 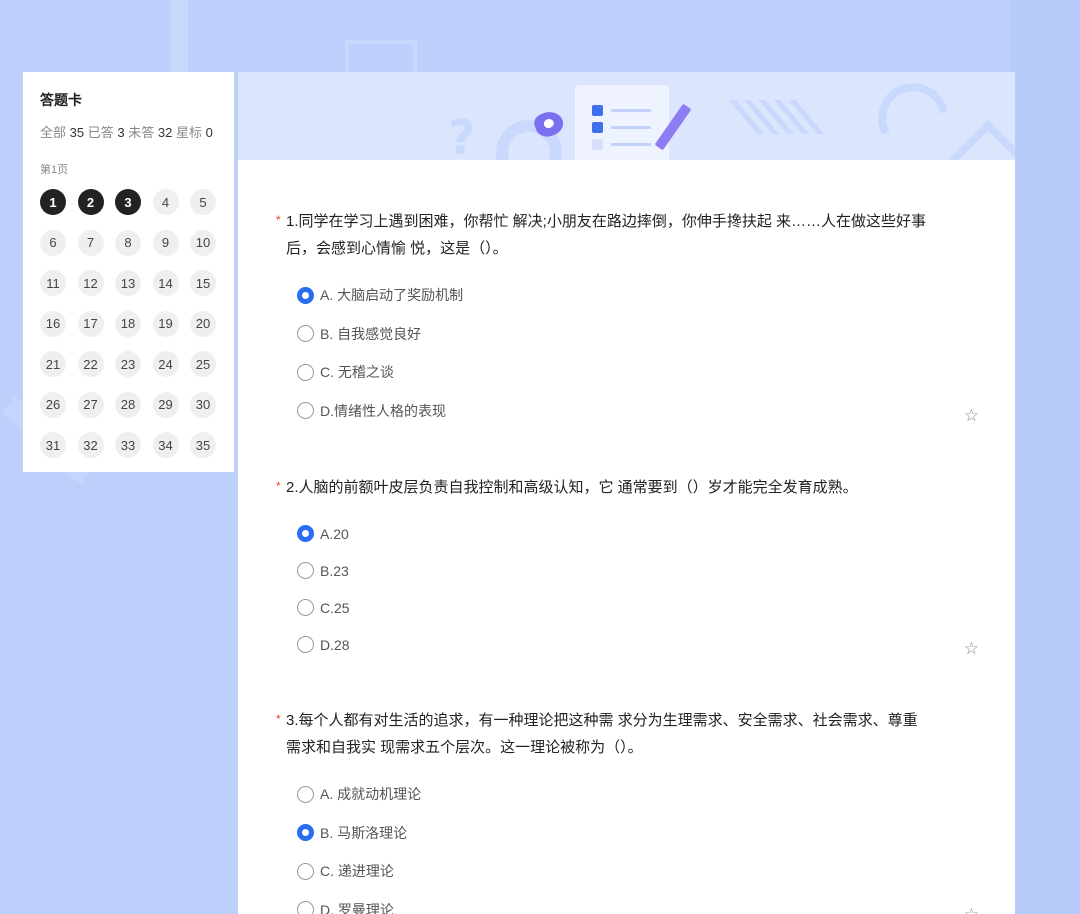 I want to click on question-number-button: 8, so click(x=128, y=242).